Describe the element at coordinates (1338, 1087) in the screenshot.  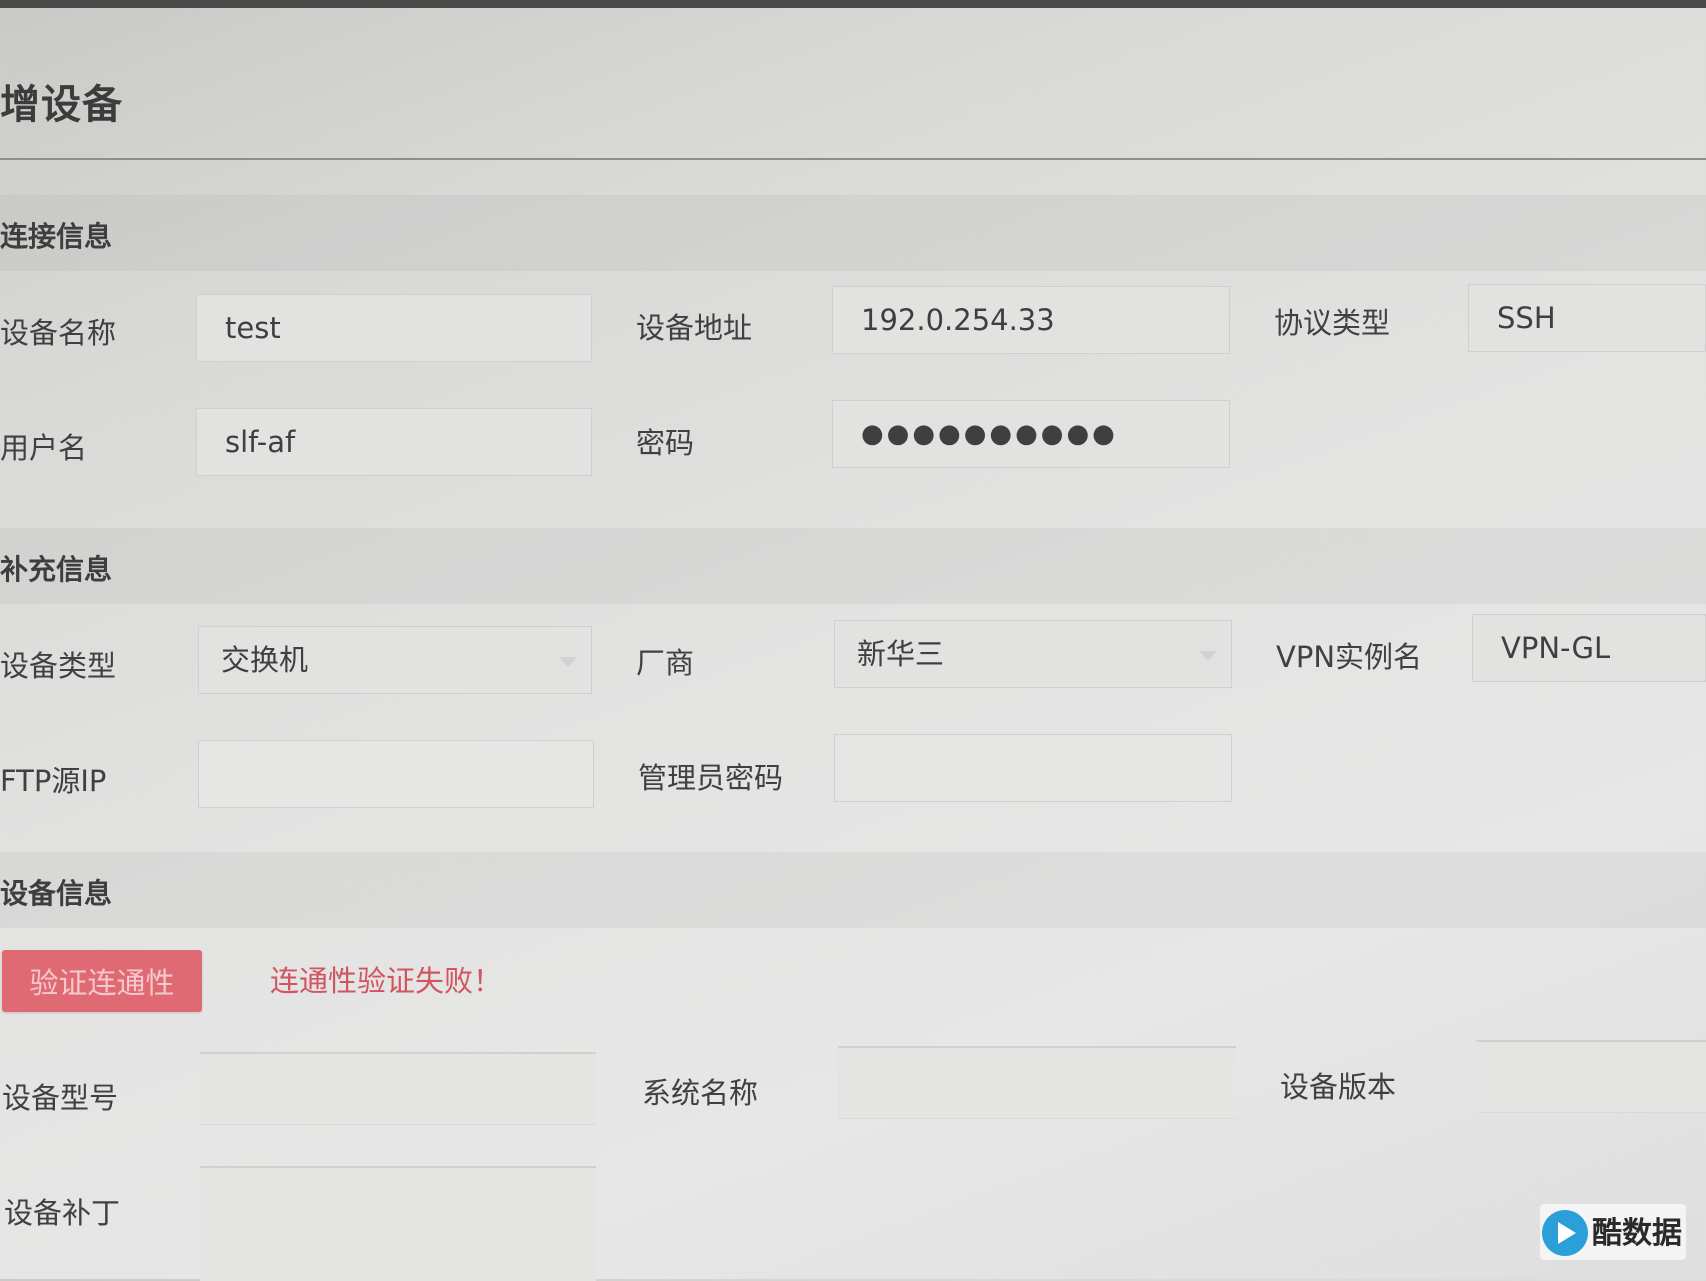
I see `device-version-label: 设备版本` at that location.